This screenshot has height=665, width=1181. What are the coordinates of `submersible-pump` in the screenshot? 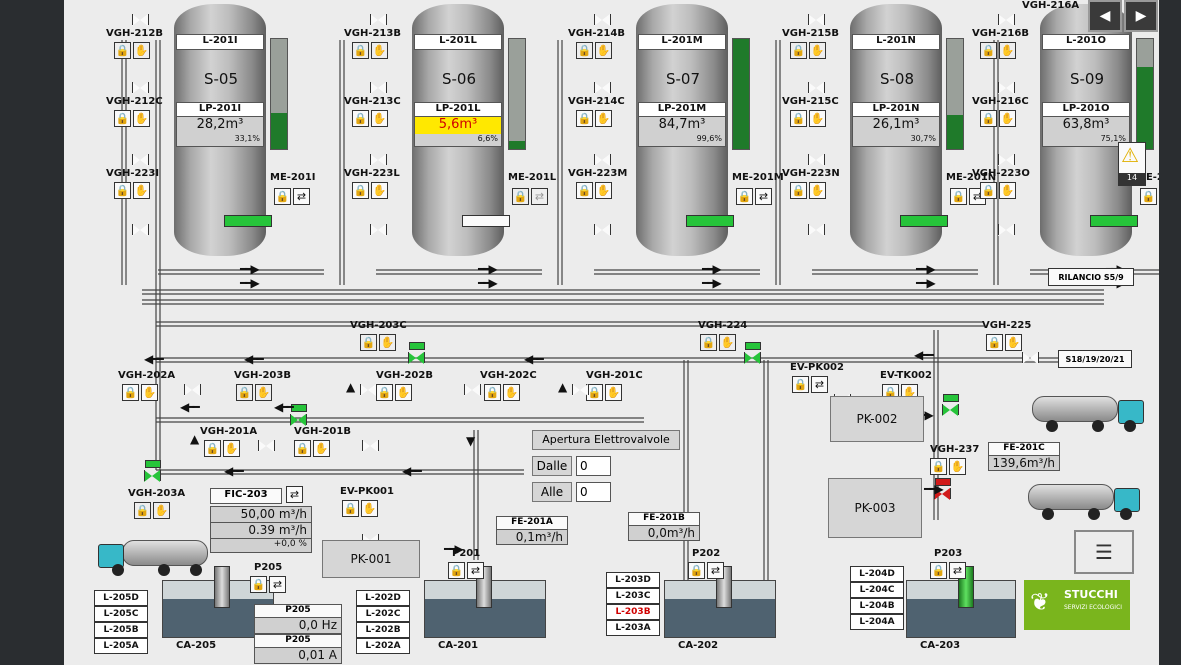 It's located at (222, 587).